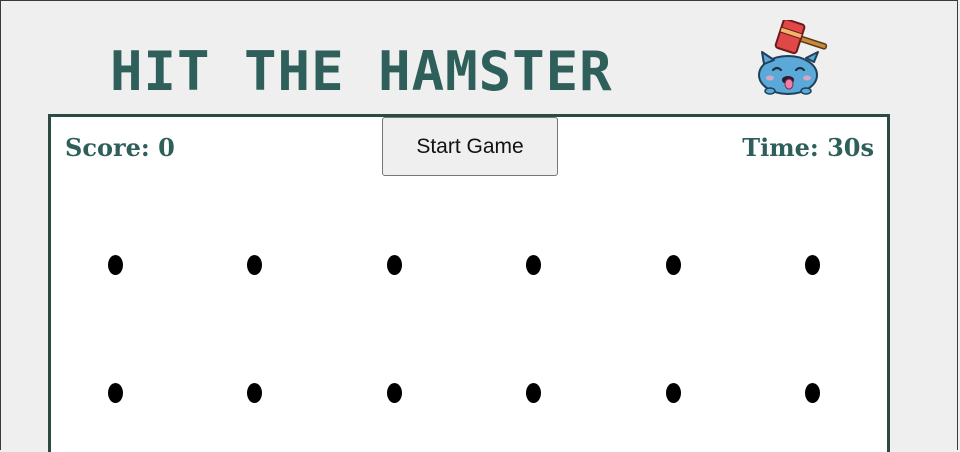  Describe the element at coordinates (120, 147) in the screenshot. I see `score-display: Score: 0` at that location.